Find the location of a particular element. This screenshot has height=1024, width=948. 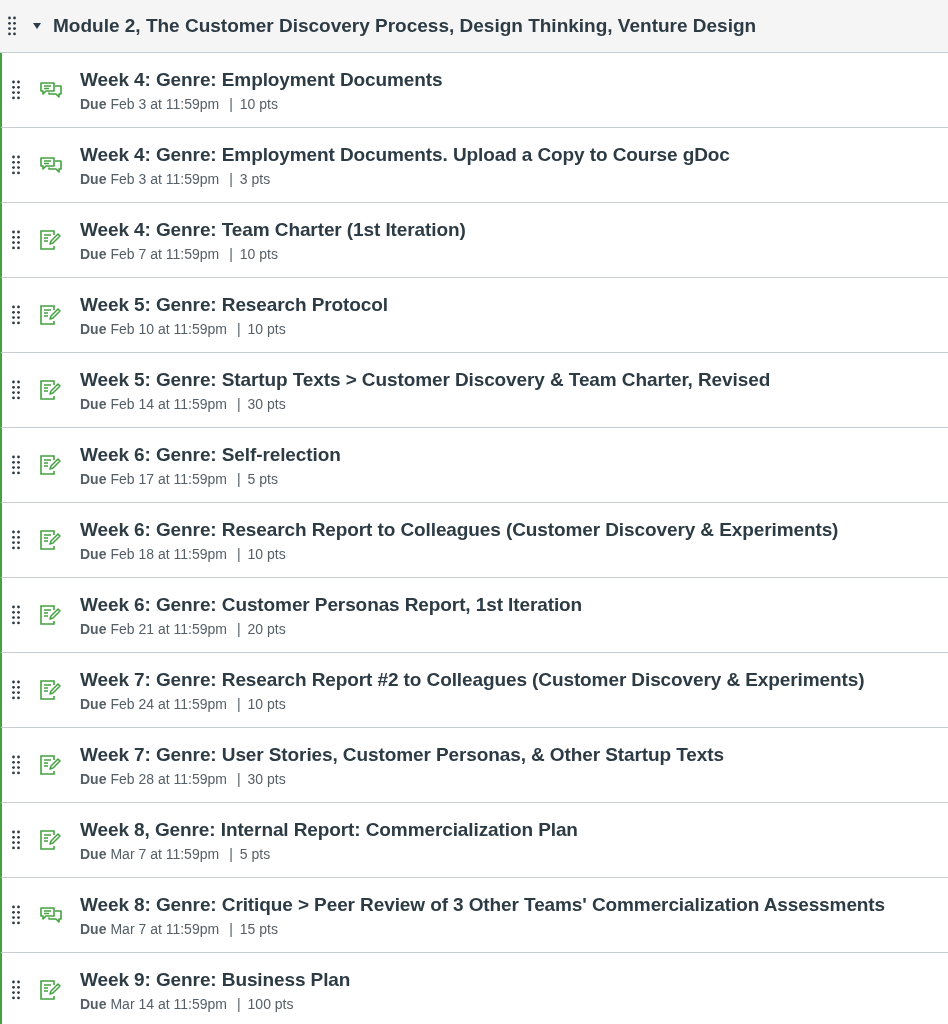

item-title-link: Week 6: Genre: Self-relection is located at coordinates (210, 454).